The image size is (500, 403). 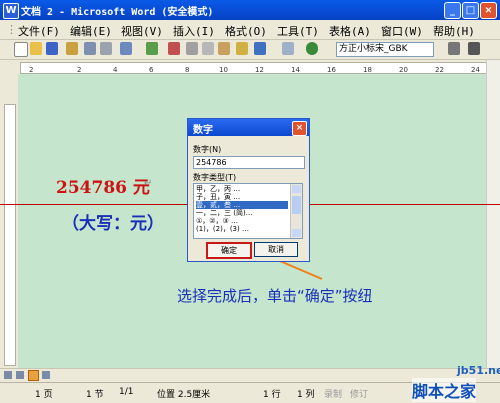 What do you see at coordinates (20, 375) in the screenshot?
I see `web-view-icon` at bounding box center [20, 375].